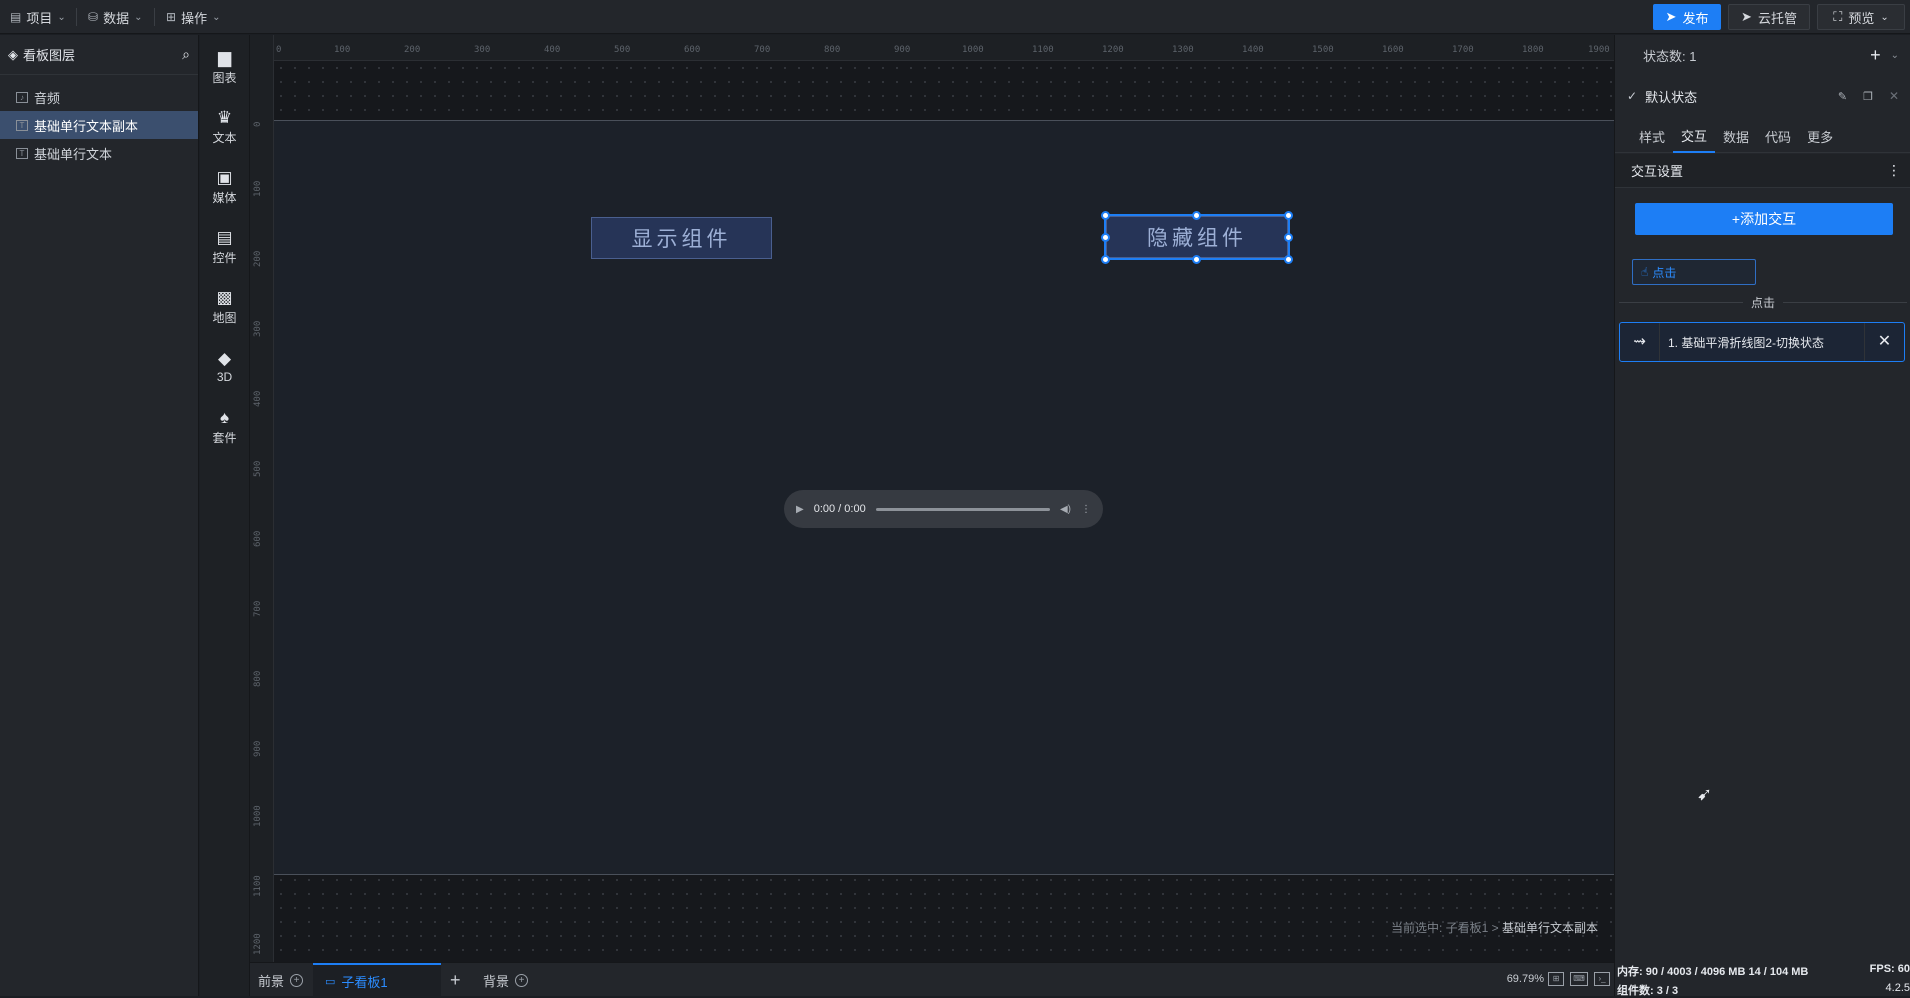 The width and height of the screenshot is (1910, 998). I want to click on layers-title: 看板图层, so click(49, 55).